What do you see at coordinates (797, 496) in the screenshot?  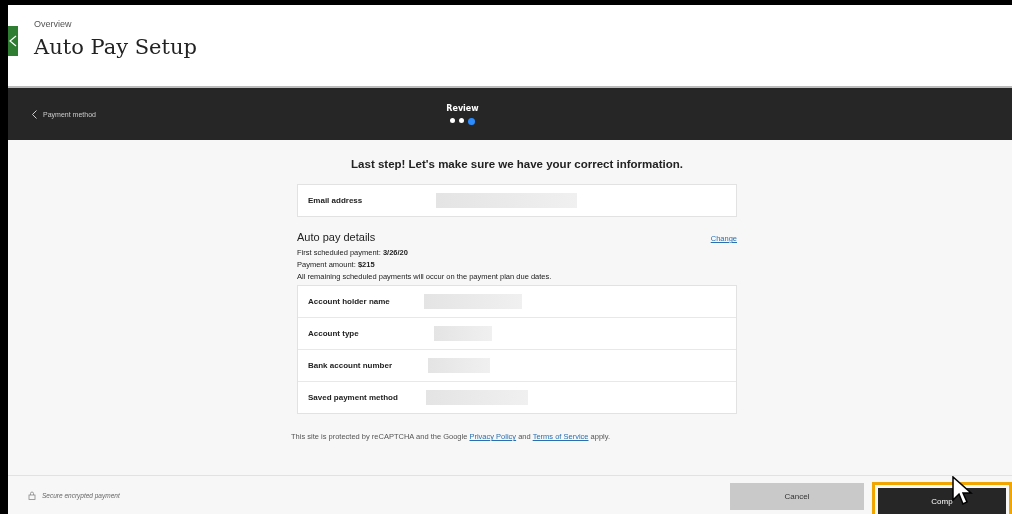 I see `cancel-button: Cancel` at bounding box center [797, 496].